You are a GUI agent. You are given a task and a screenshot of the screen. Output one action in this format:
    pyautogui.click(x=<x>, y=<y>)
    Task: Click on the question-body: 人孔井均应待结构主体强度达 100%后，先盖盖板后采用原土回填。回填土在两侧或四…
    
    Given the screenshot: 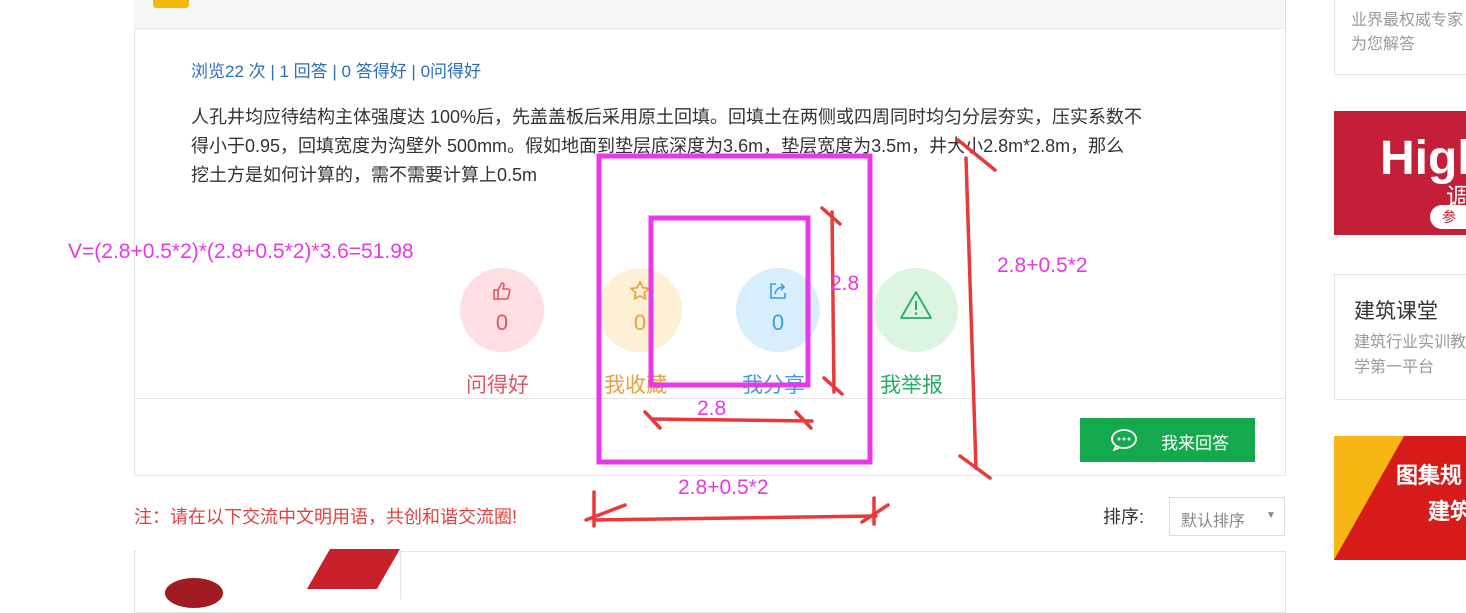 What is the action you would take?
    pyautogui.click(x=723, y=146)
    